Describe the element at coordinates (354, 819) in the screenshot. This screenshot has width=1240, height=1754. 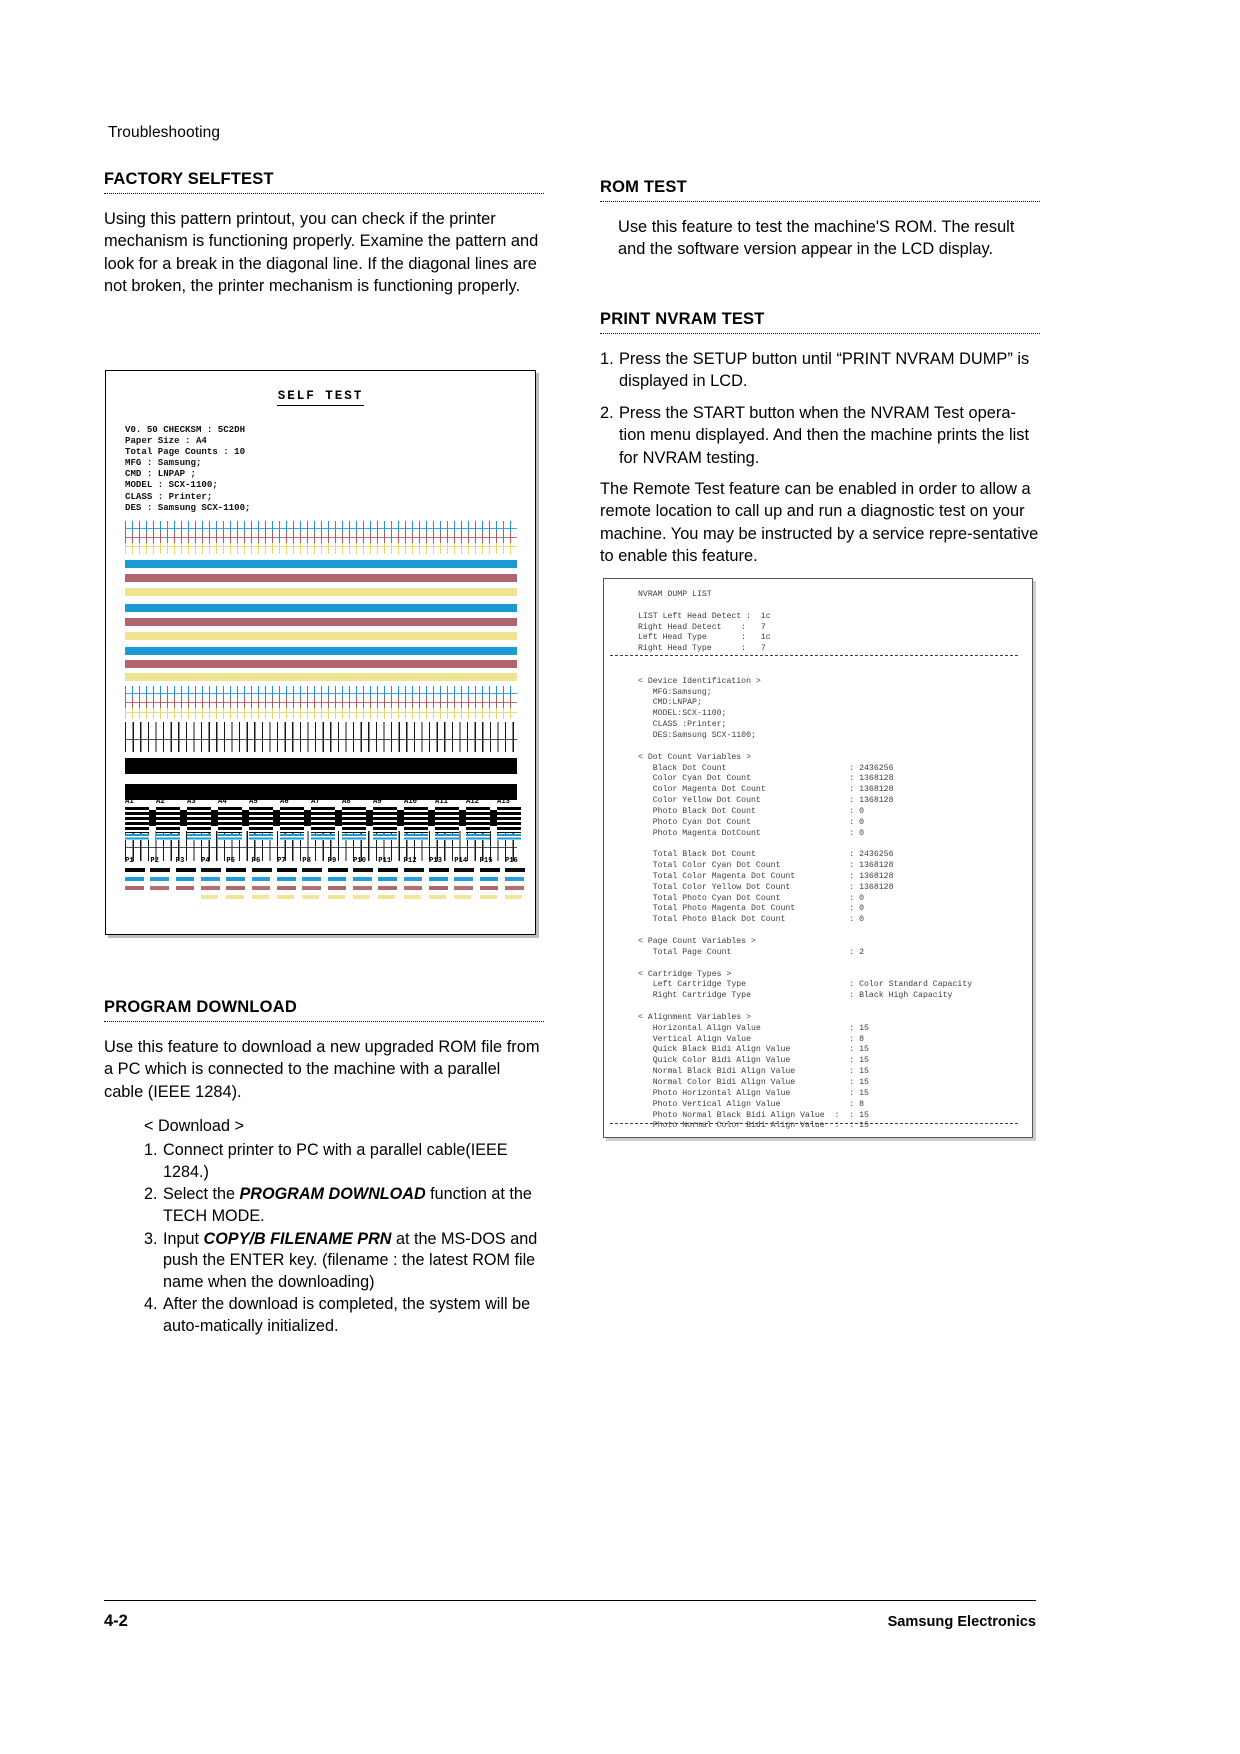
I see `alignment-patch: A8` at that location.